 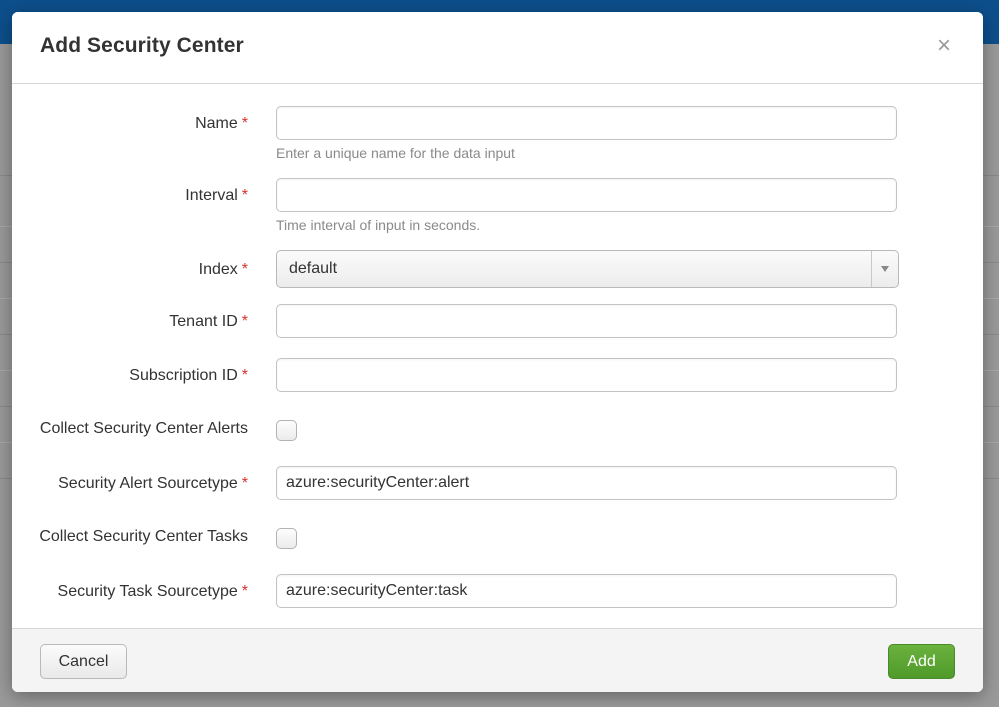 I want to click on name-input, so click(x=586, y=123).